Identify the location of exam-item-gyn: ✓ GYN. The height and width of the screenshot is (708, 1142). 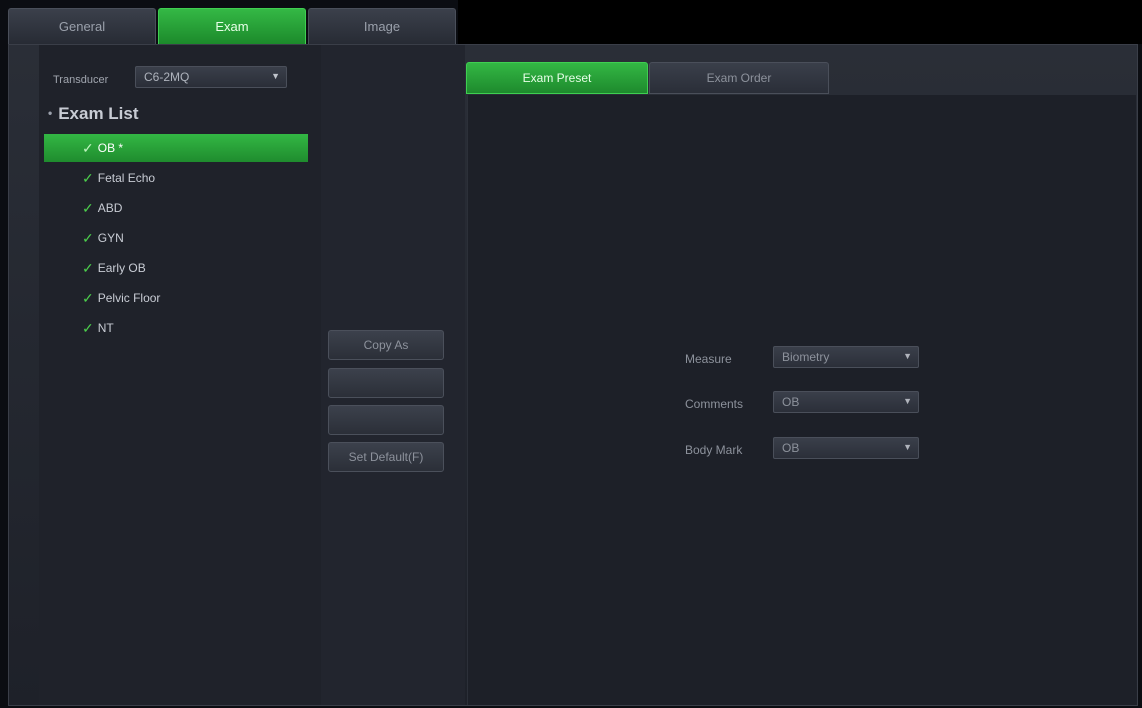
(176, 238).